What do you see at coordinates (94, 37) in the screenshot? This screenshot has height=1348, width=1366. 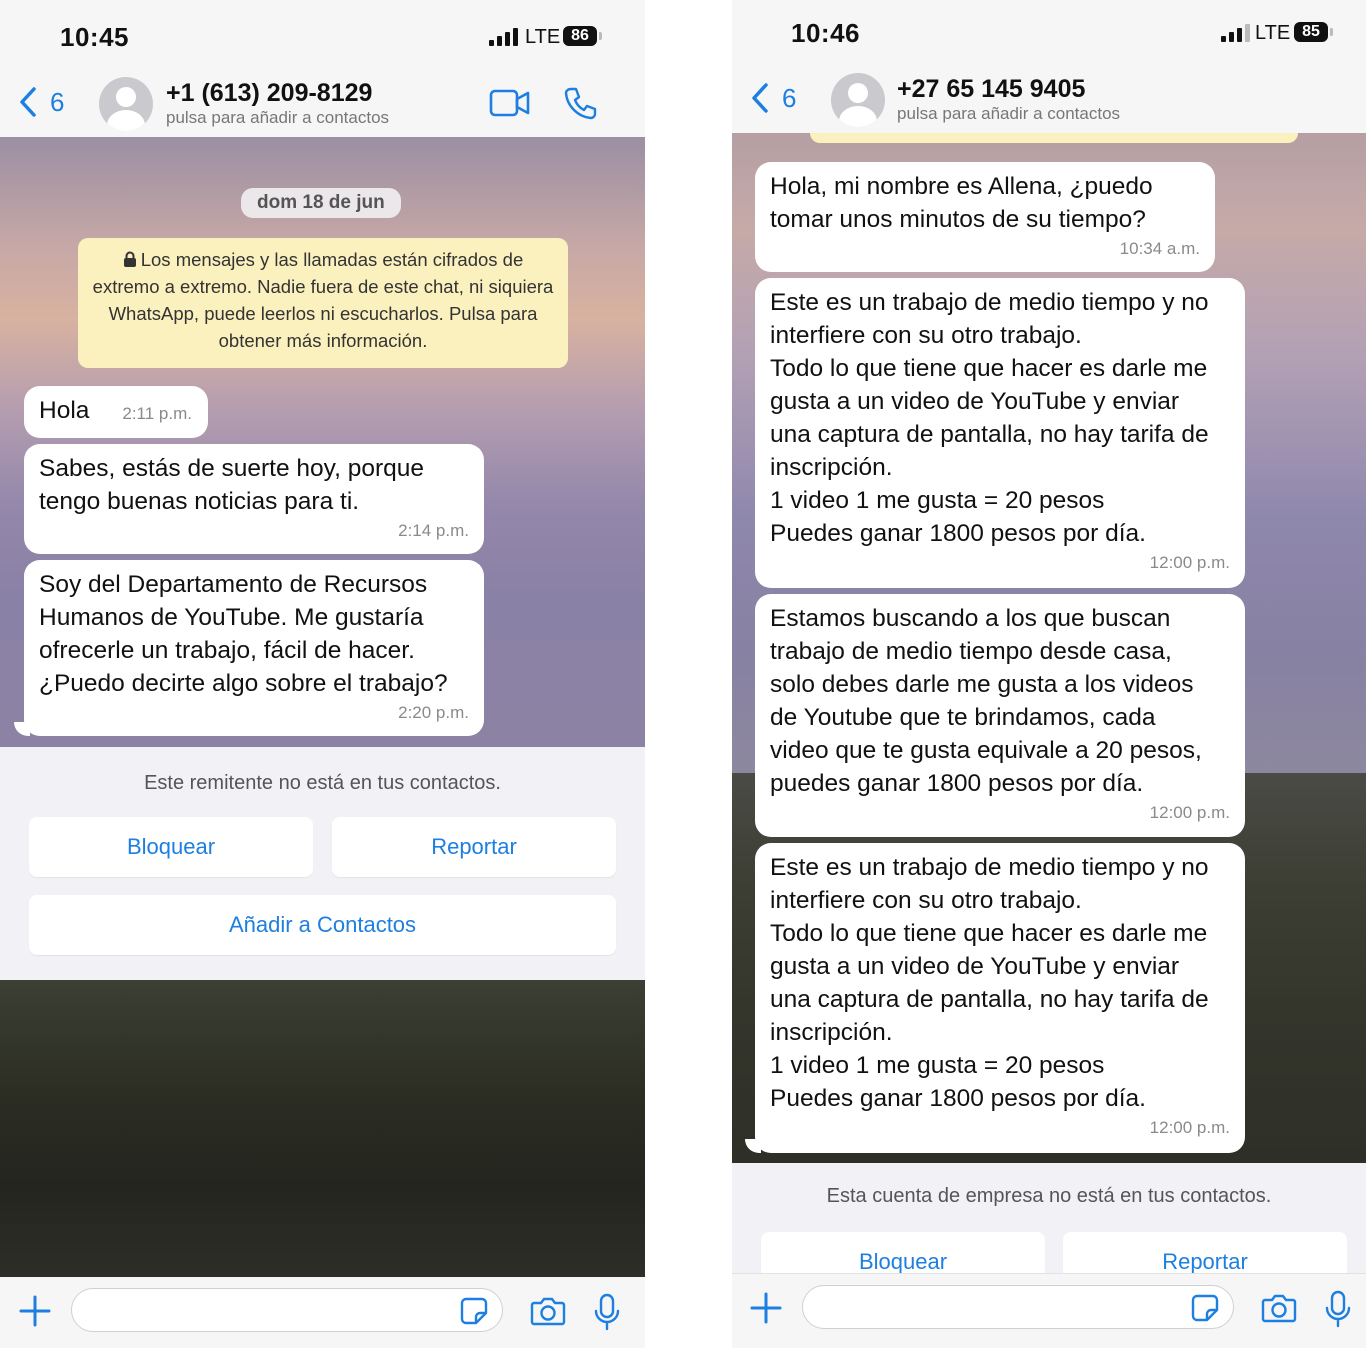 I see `status-time: 10:45` at bounding box center [94, 37].